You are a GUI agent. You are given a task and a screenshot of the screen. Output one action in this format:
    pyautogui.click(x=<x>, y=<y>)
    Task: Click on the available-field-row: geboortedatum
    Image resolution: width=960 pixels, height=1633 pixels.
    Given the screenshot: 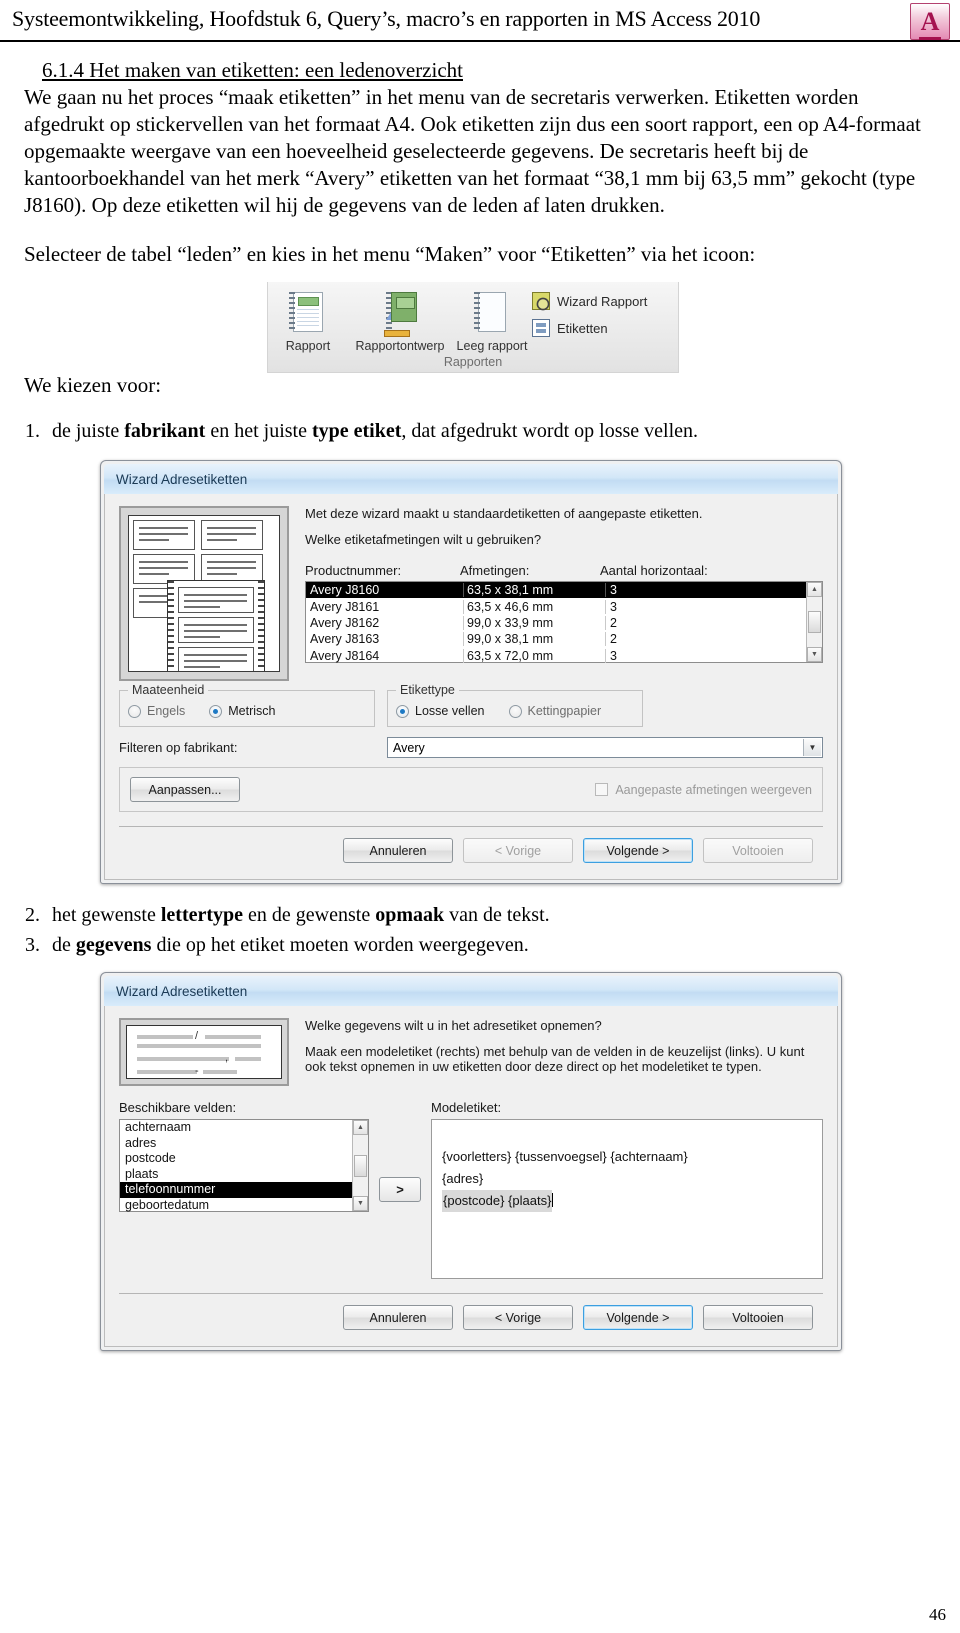 What is the action you would take?
    pyautogui.click(x=236, y=1206)
    